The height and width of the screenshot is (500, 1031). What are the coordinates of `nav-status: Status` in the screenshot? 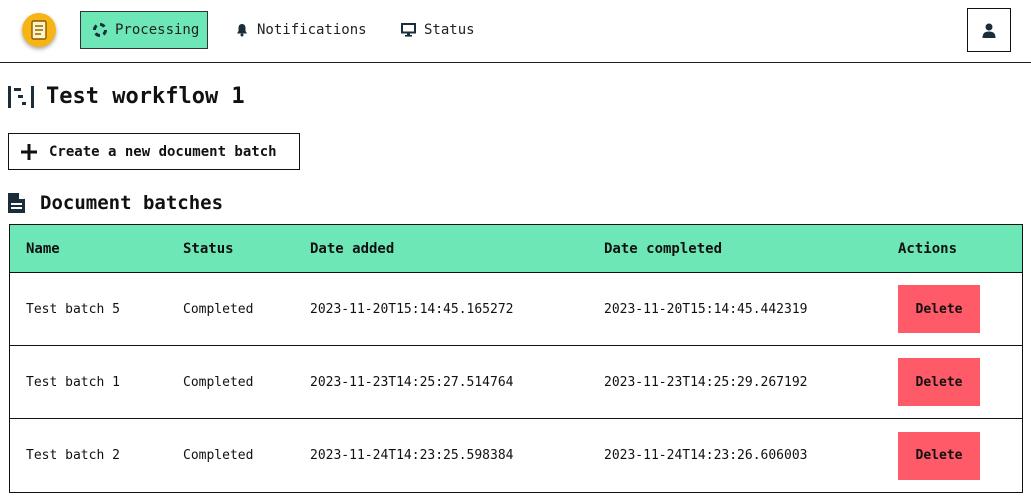 It's located at (438, 30).